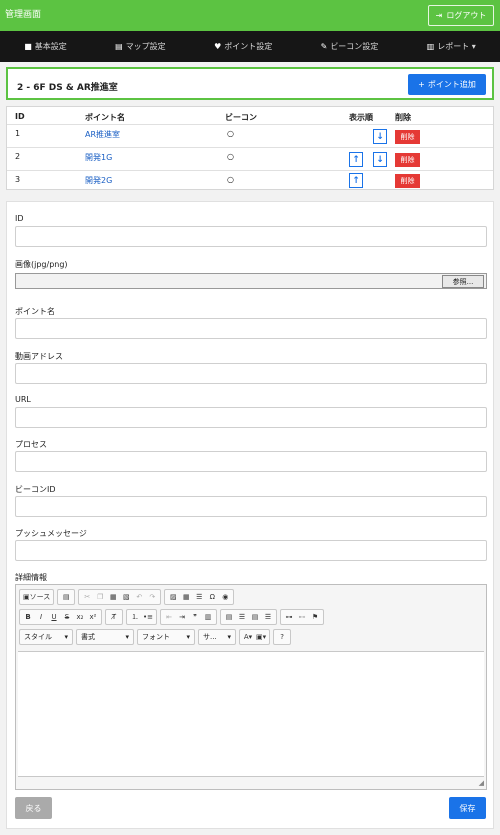 Image resolution: width=500 pixels, height=835 pixels. I want to click on paste-icon: ▦, so click(113, 597).